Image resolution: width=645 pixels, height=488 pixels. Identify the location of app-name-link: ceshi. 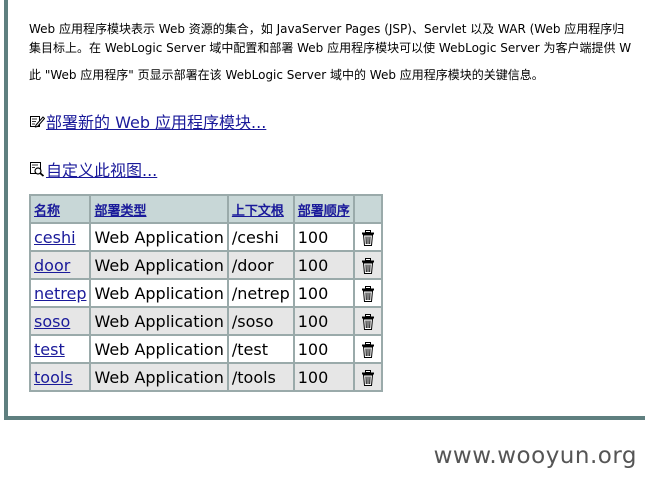
(55, 237).